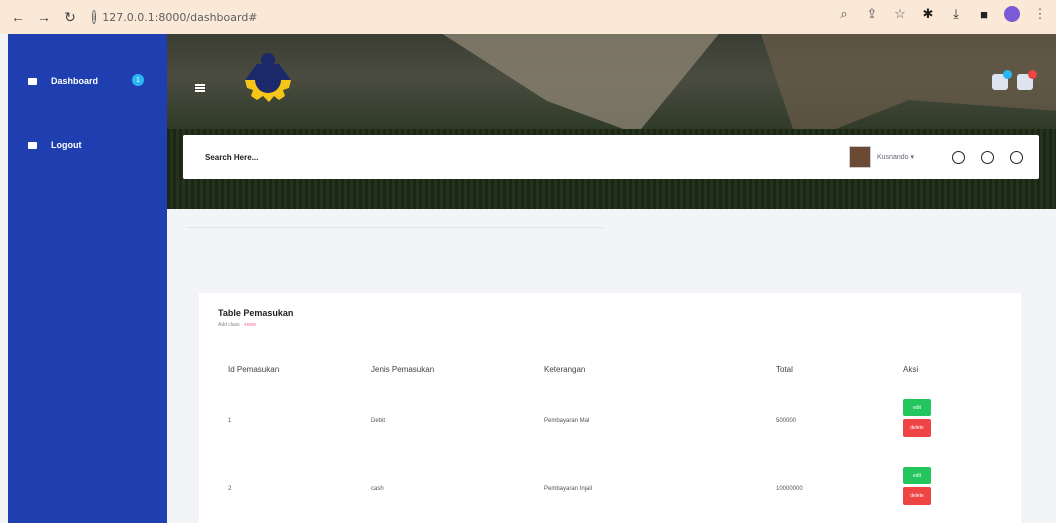  Describe the element at coordinates (44, 17) in the screenshot. I see `forward-icon: →` at that location.